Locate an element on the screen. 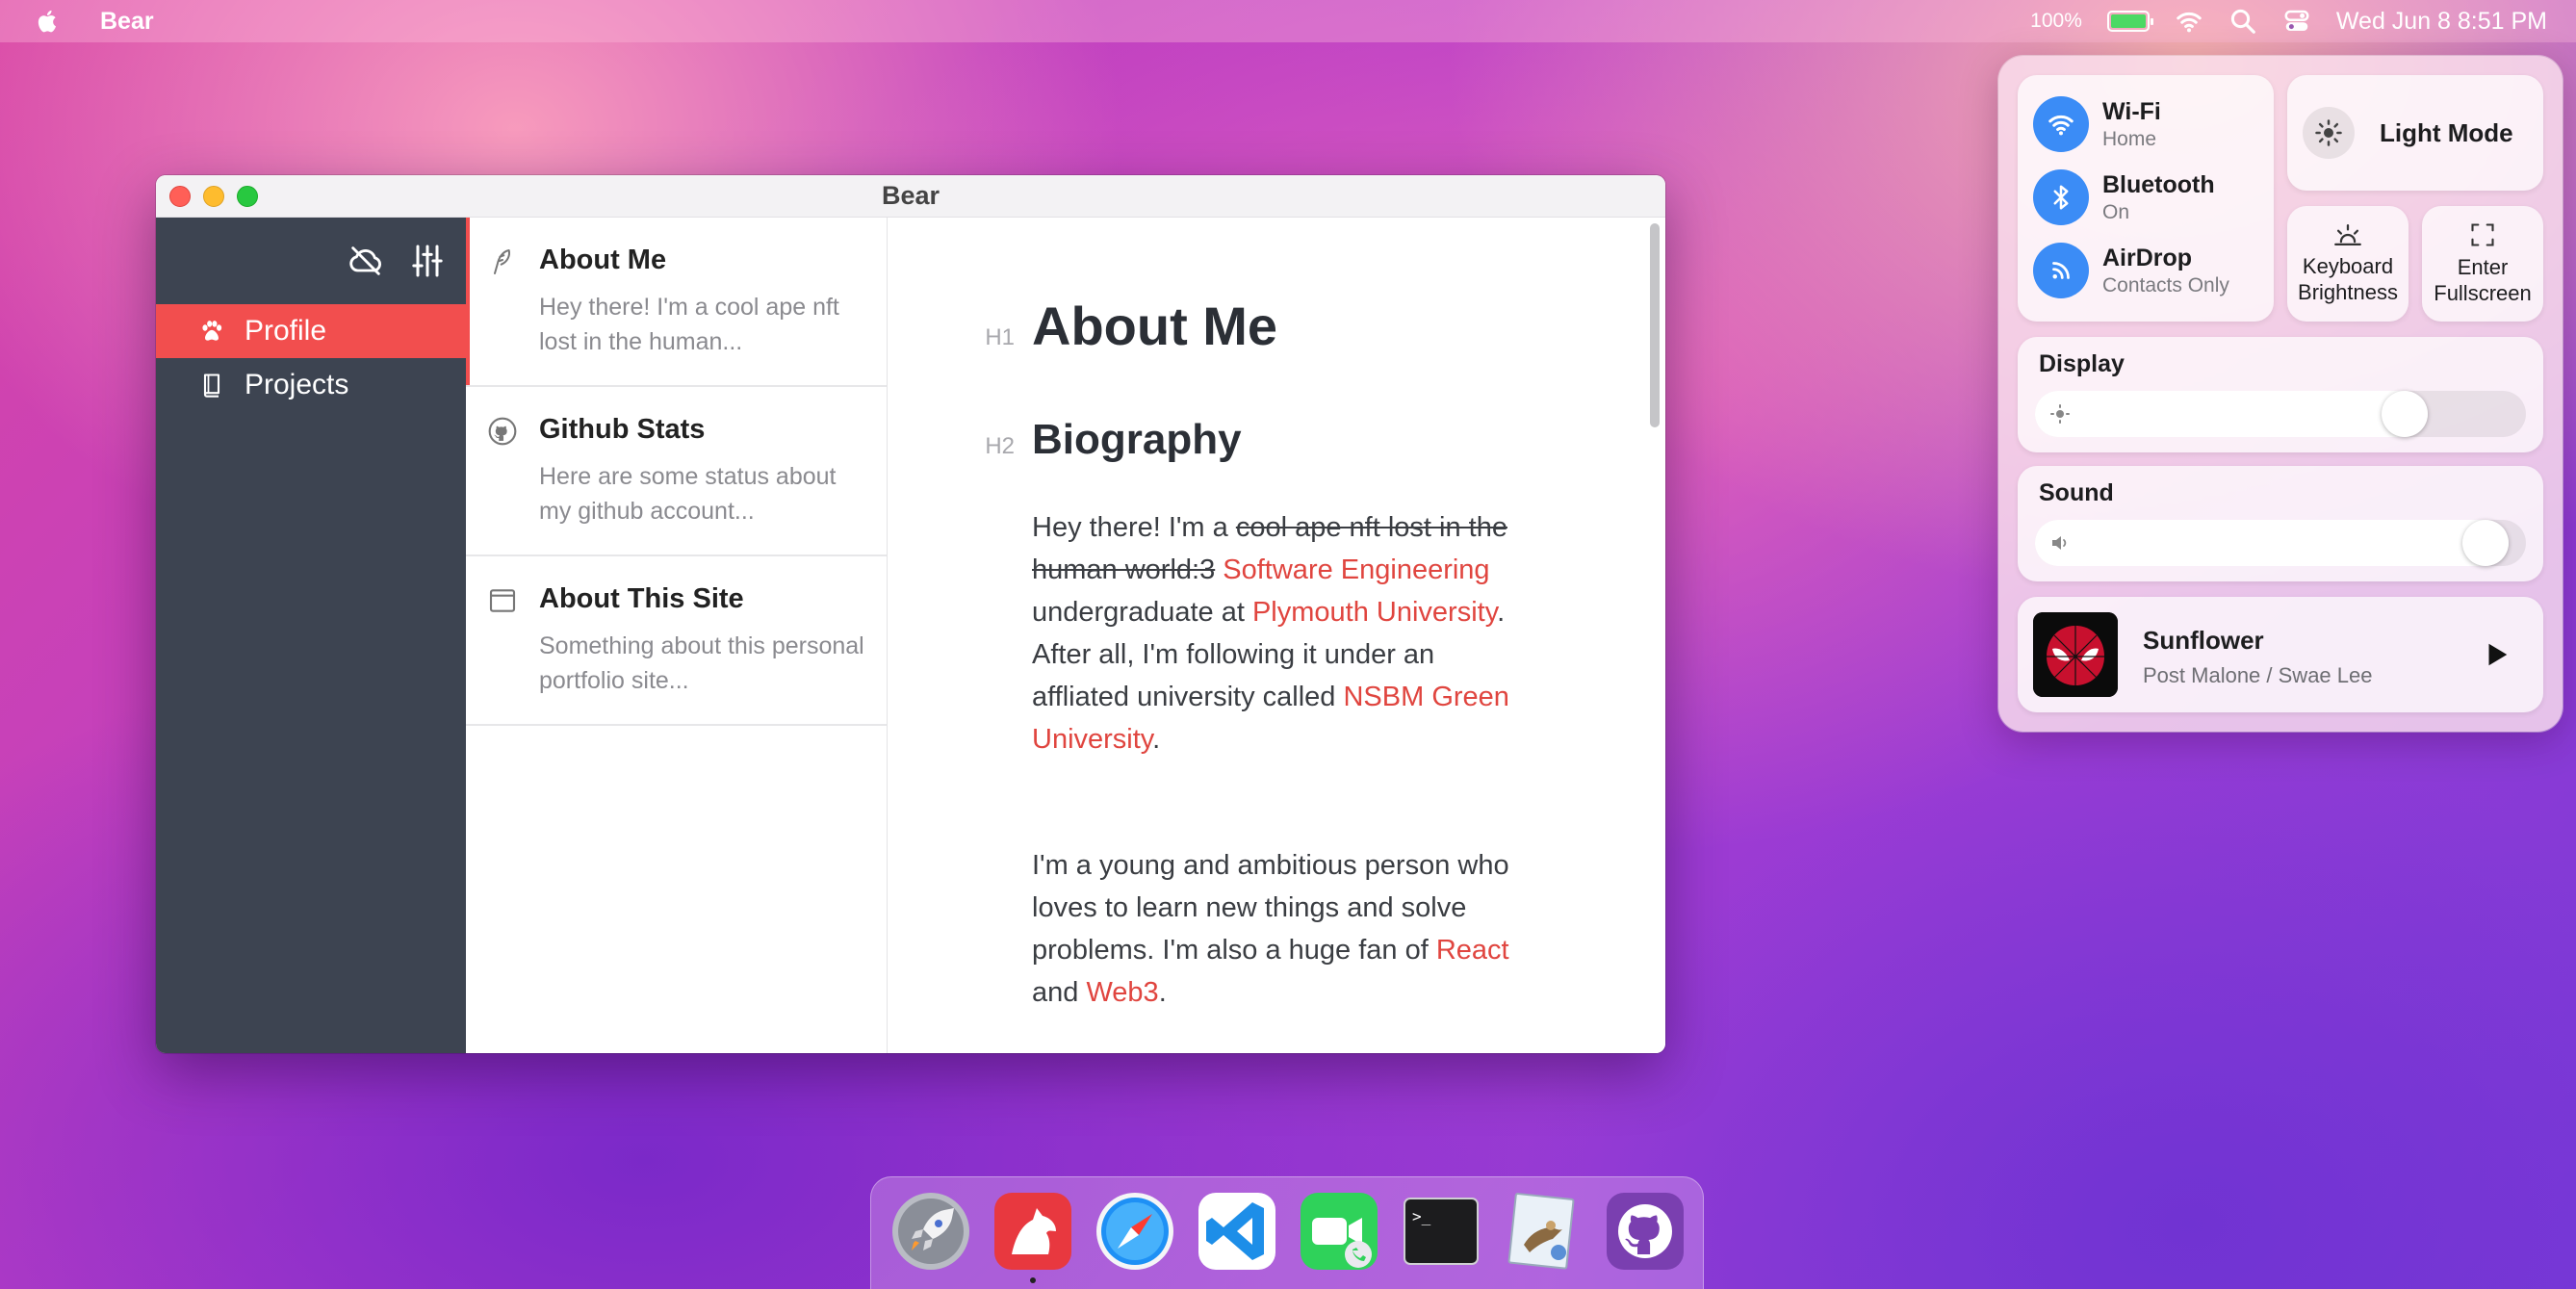 This screenshot has height=1289, width=2576. paw-icon is located at coordinates (212, 331).